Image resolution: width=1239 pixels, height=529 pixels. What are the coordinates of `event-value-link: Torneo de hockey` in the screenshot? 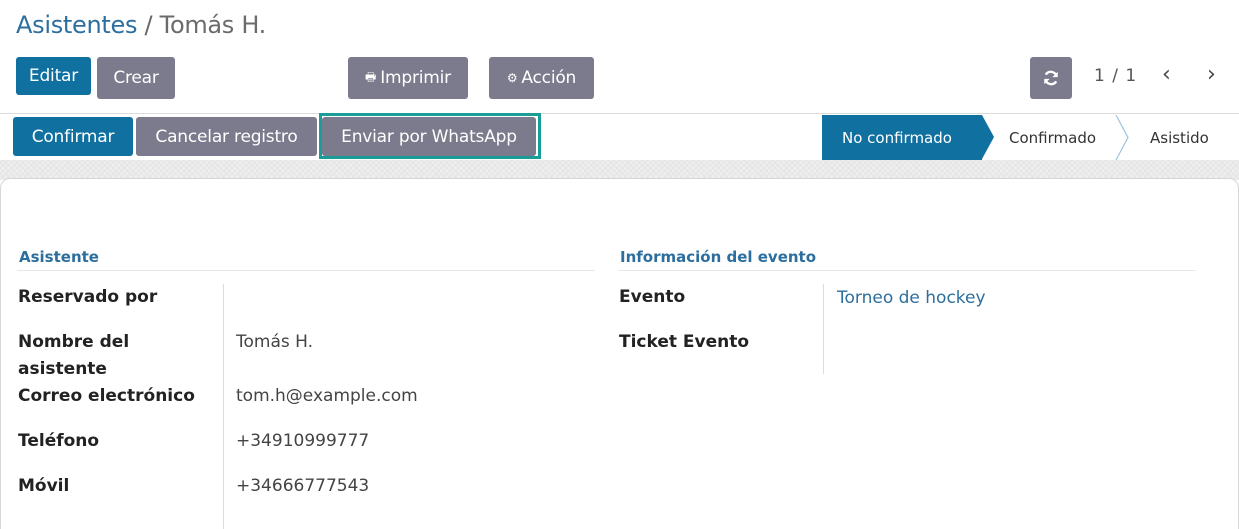 It's located at (911, 298).